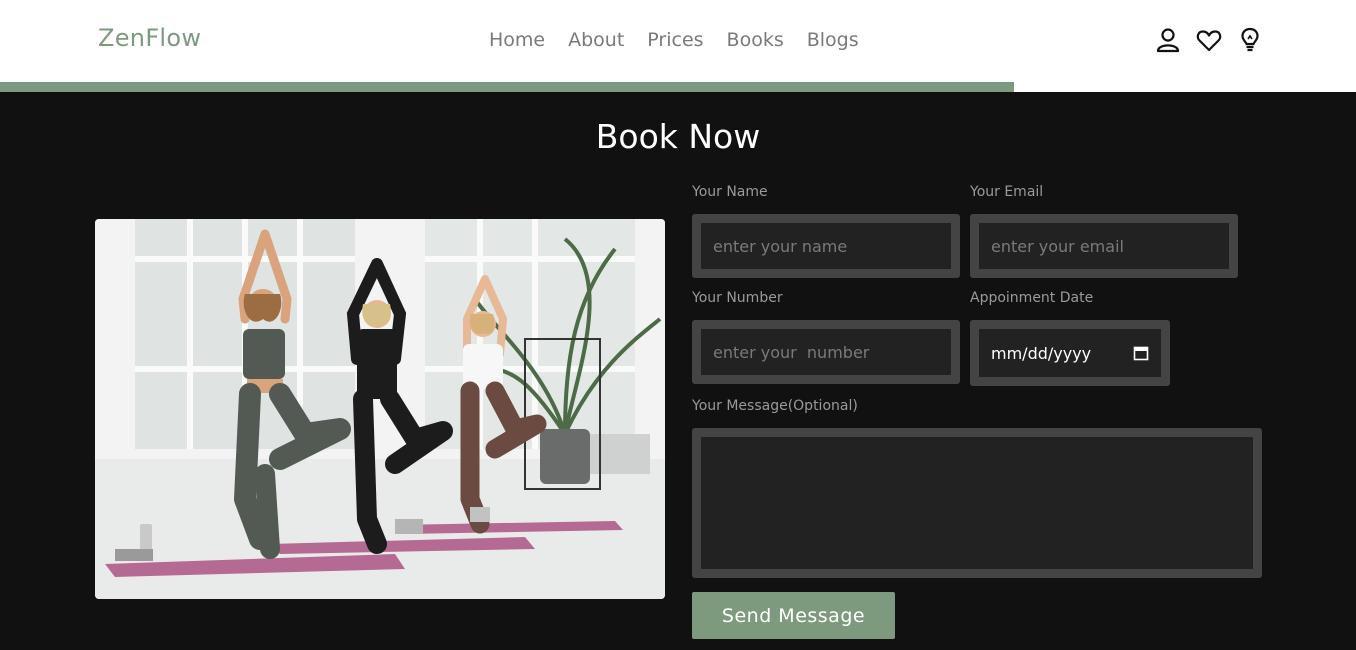 The width and height of the screenshot is (1356, 650). I want to click on main-nav: Home About Prices Books Blogs, so click(685, 40).